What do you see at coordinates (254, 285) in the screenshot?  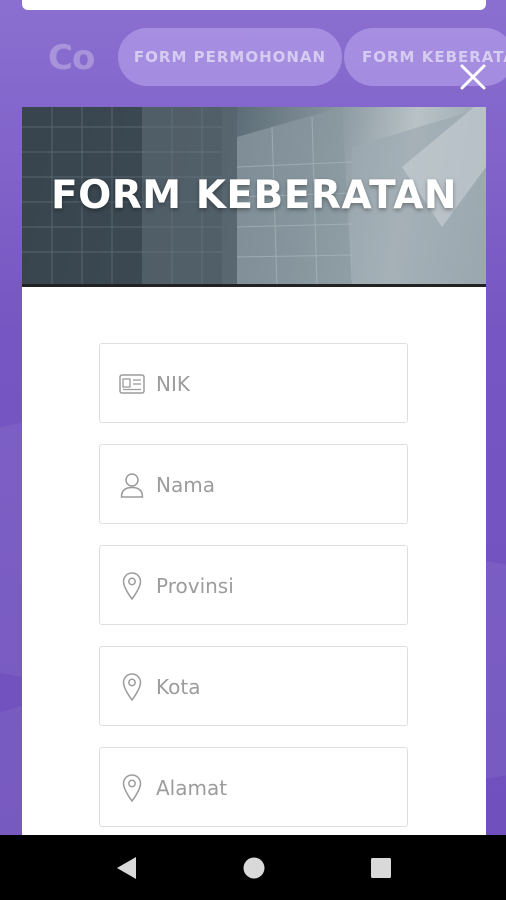 I see `banner-divider` at bounding box center [254, 285].